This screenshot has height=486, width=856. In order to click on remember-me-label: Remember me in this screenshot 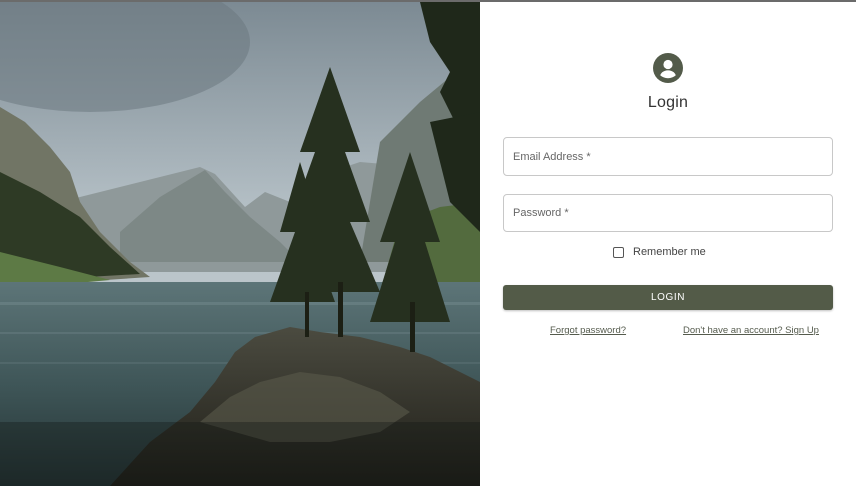, I will do `click(669, 252)`.